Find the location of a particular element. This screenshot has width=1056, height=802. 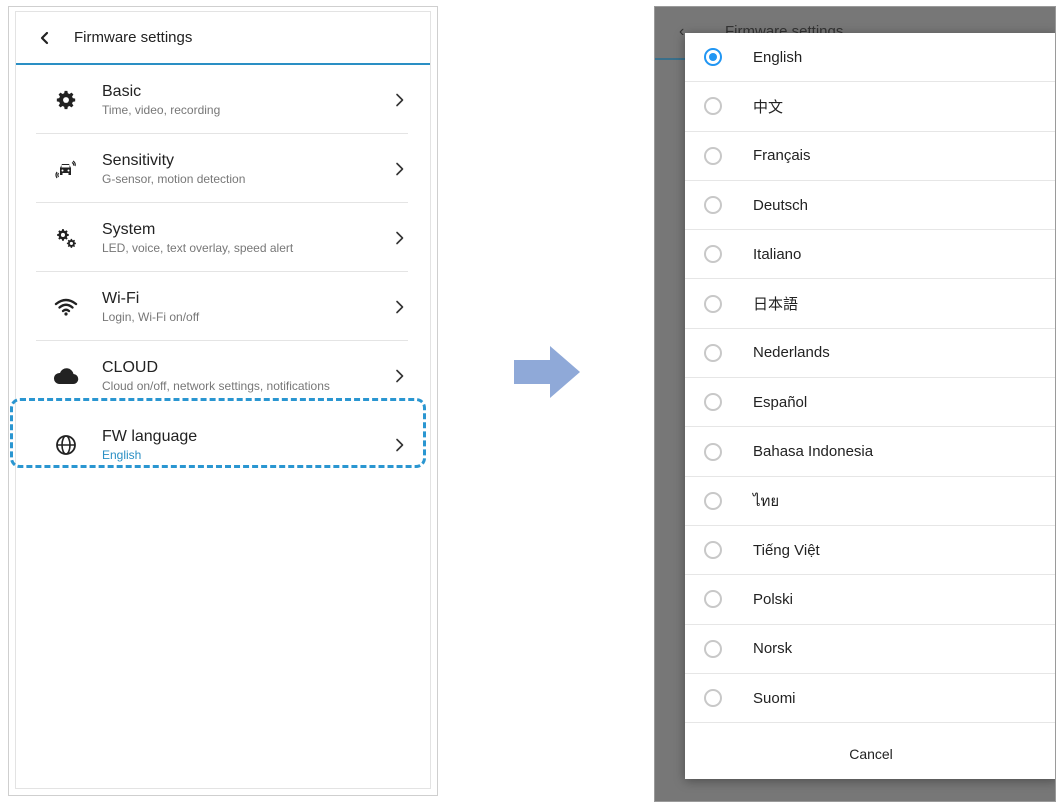

language-option-french: Français is located at coordinates (870, 156).